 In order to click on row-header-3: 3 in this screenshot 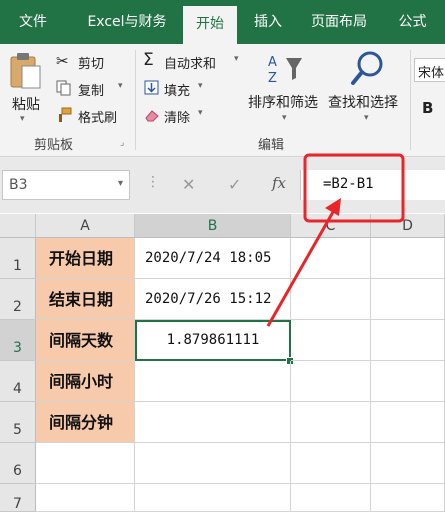, I will do `click(18, 340)`.